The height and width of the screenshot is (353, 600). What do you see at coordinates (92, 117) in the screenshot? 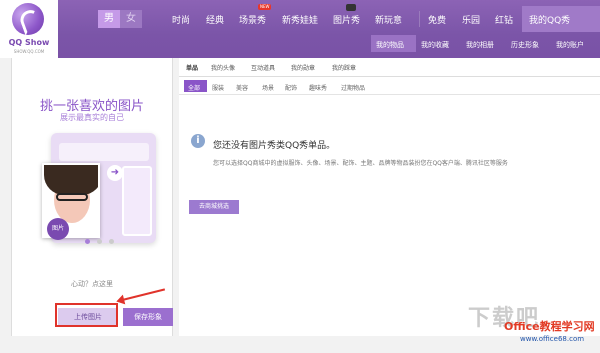
I see `promo-subtitle: 展示最真实的自己` at bounding box center [92, 117].